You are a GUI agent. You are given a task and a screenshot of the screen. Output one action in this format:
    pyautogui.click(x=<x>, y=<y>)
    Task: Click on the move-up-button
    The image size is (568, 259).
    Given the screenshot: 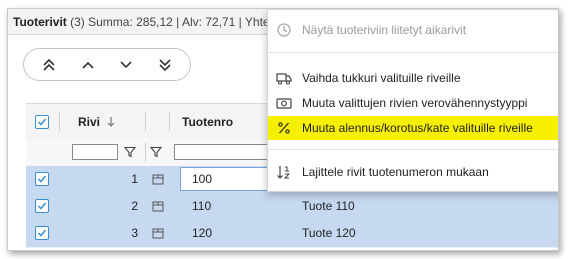 What is the action you would take?
    pyautogui.click(x=88, y=65)
    